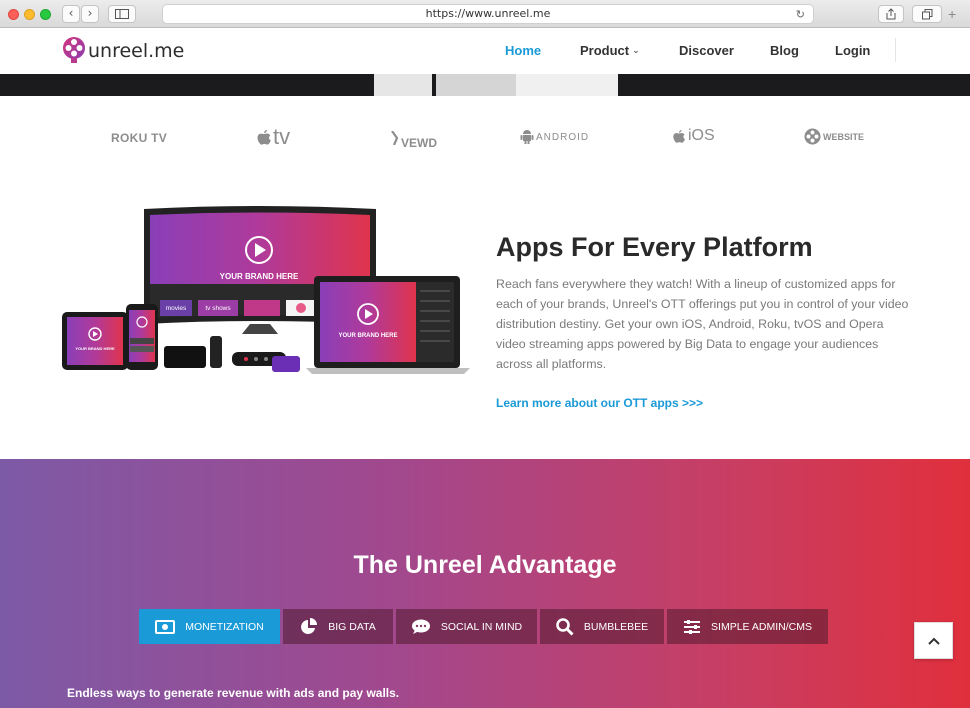 The height and width of the screenshot is (708, 970). Describe the element at coordinates (481, 626) in the screenshot. I see `tab-social-label: SOCIAL IN MIND` at that location.